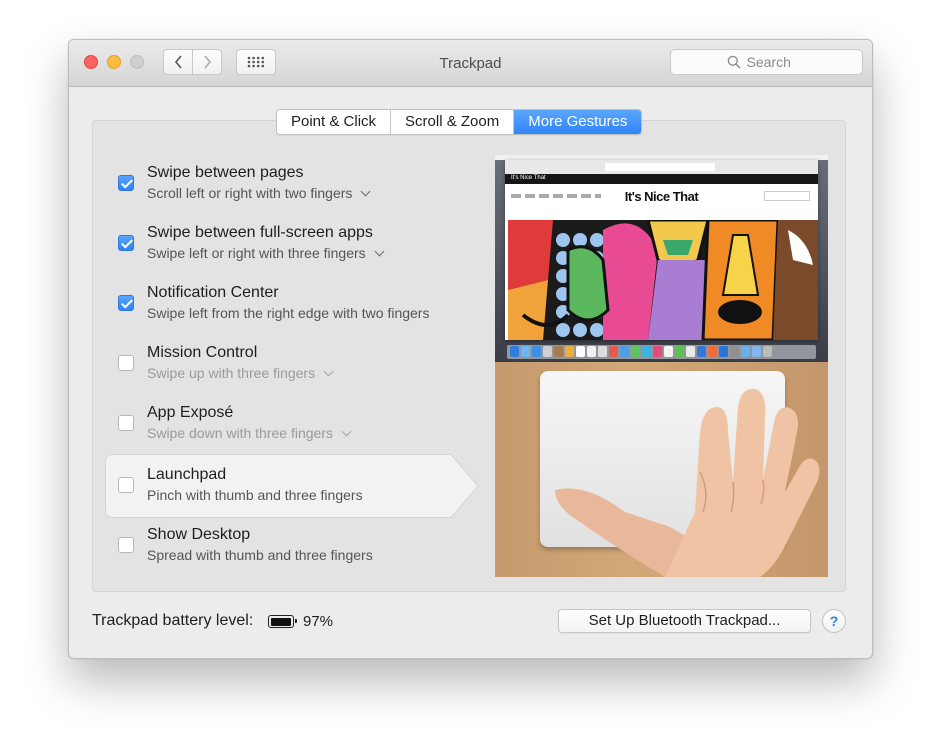  I want to click on battery-percent: 97%, so click(318, 621).